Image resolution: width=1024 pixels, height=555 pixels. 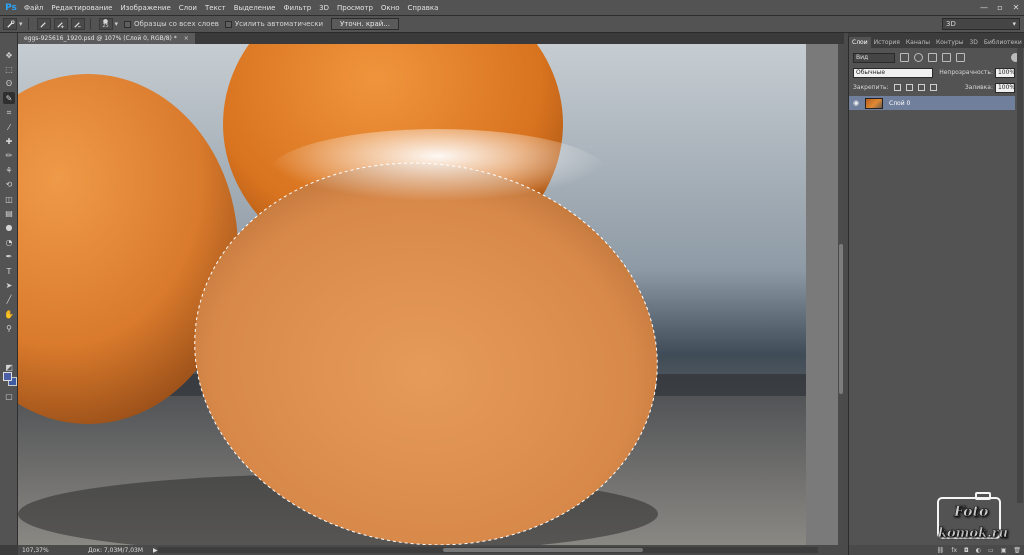 I want to click on opacity-input: 100%, so click(x=1004, y=72).